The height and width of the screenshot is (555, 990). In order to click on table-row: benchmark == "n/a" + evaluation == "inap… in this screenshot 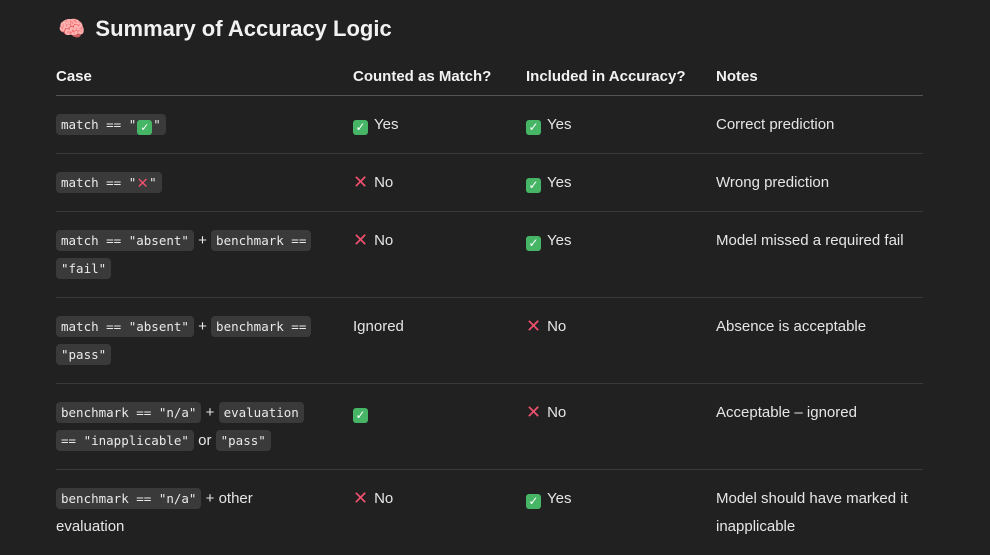, I will do `click(489, 427)`.